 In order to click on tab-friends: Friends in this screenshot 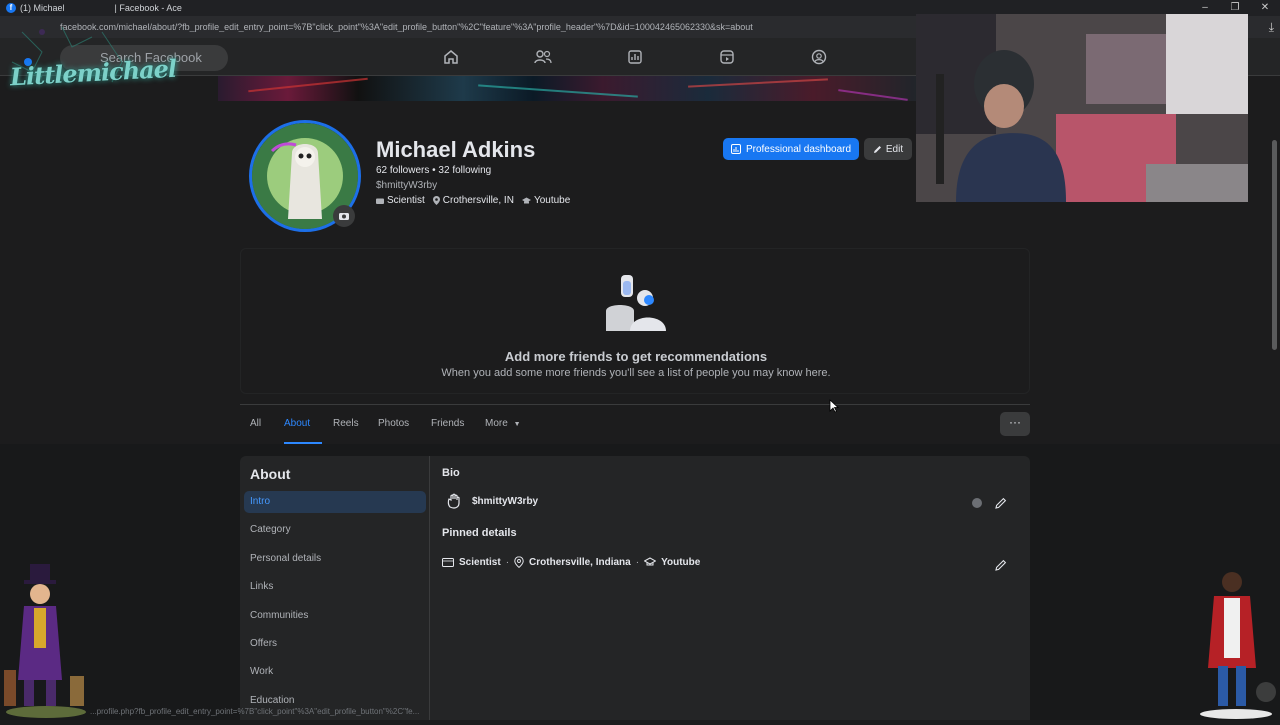, I will do `click(447, 423)`.